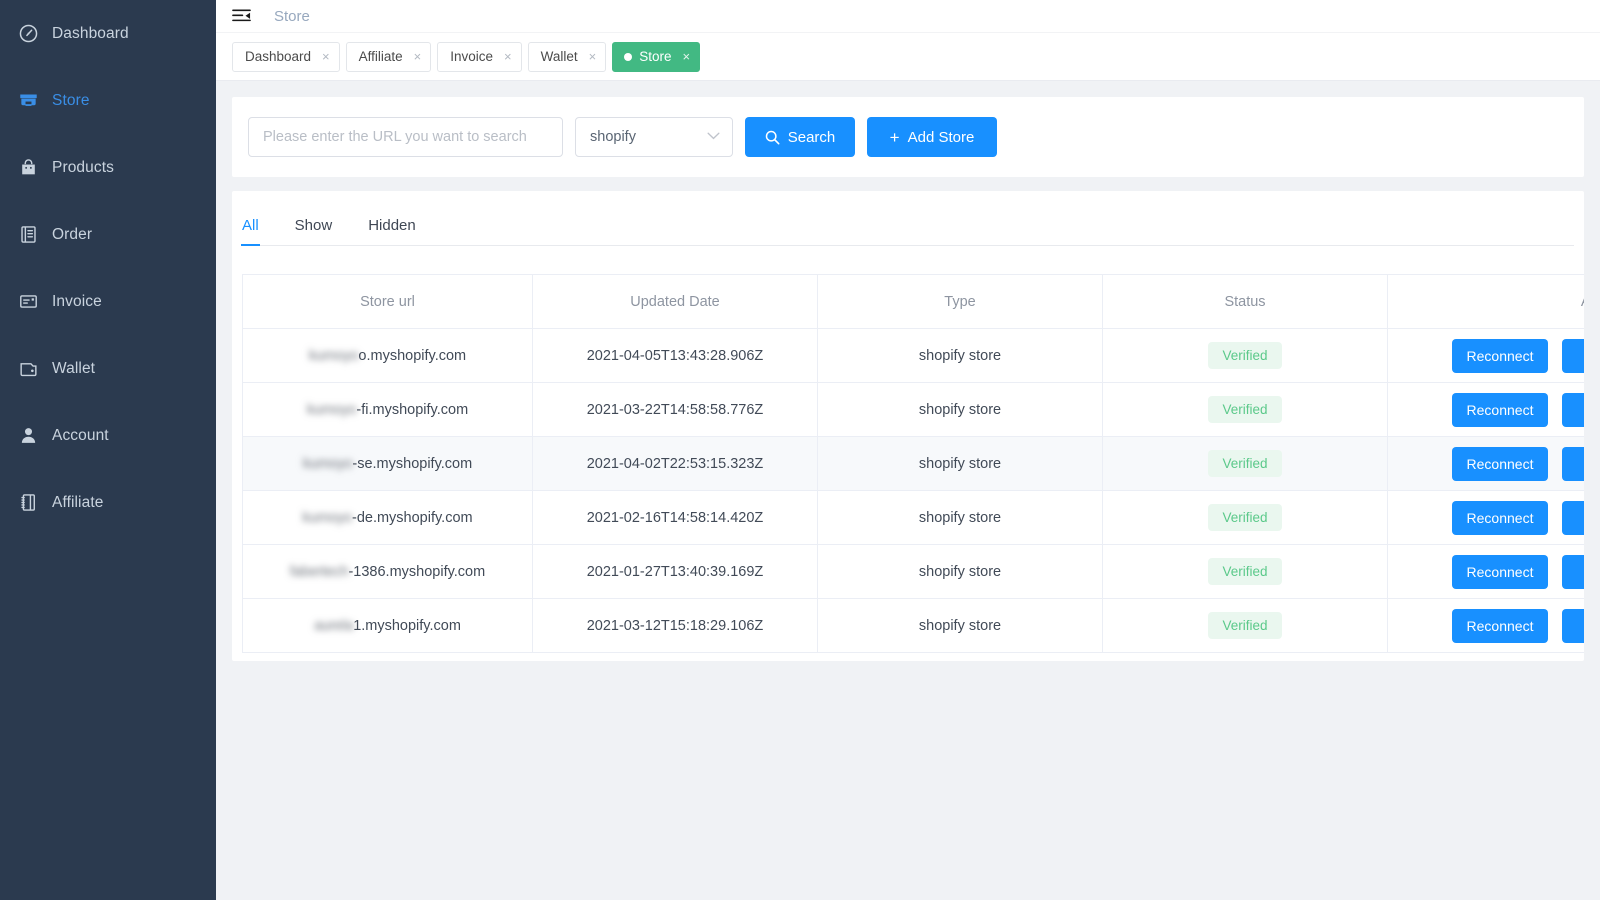 This screenshot has width=1600, height=900. I want to click on sidebar-item-order: Order, so click(108, 234).